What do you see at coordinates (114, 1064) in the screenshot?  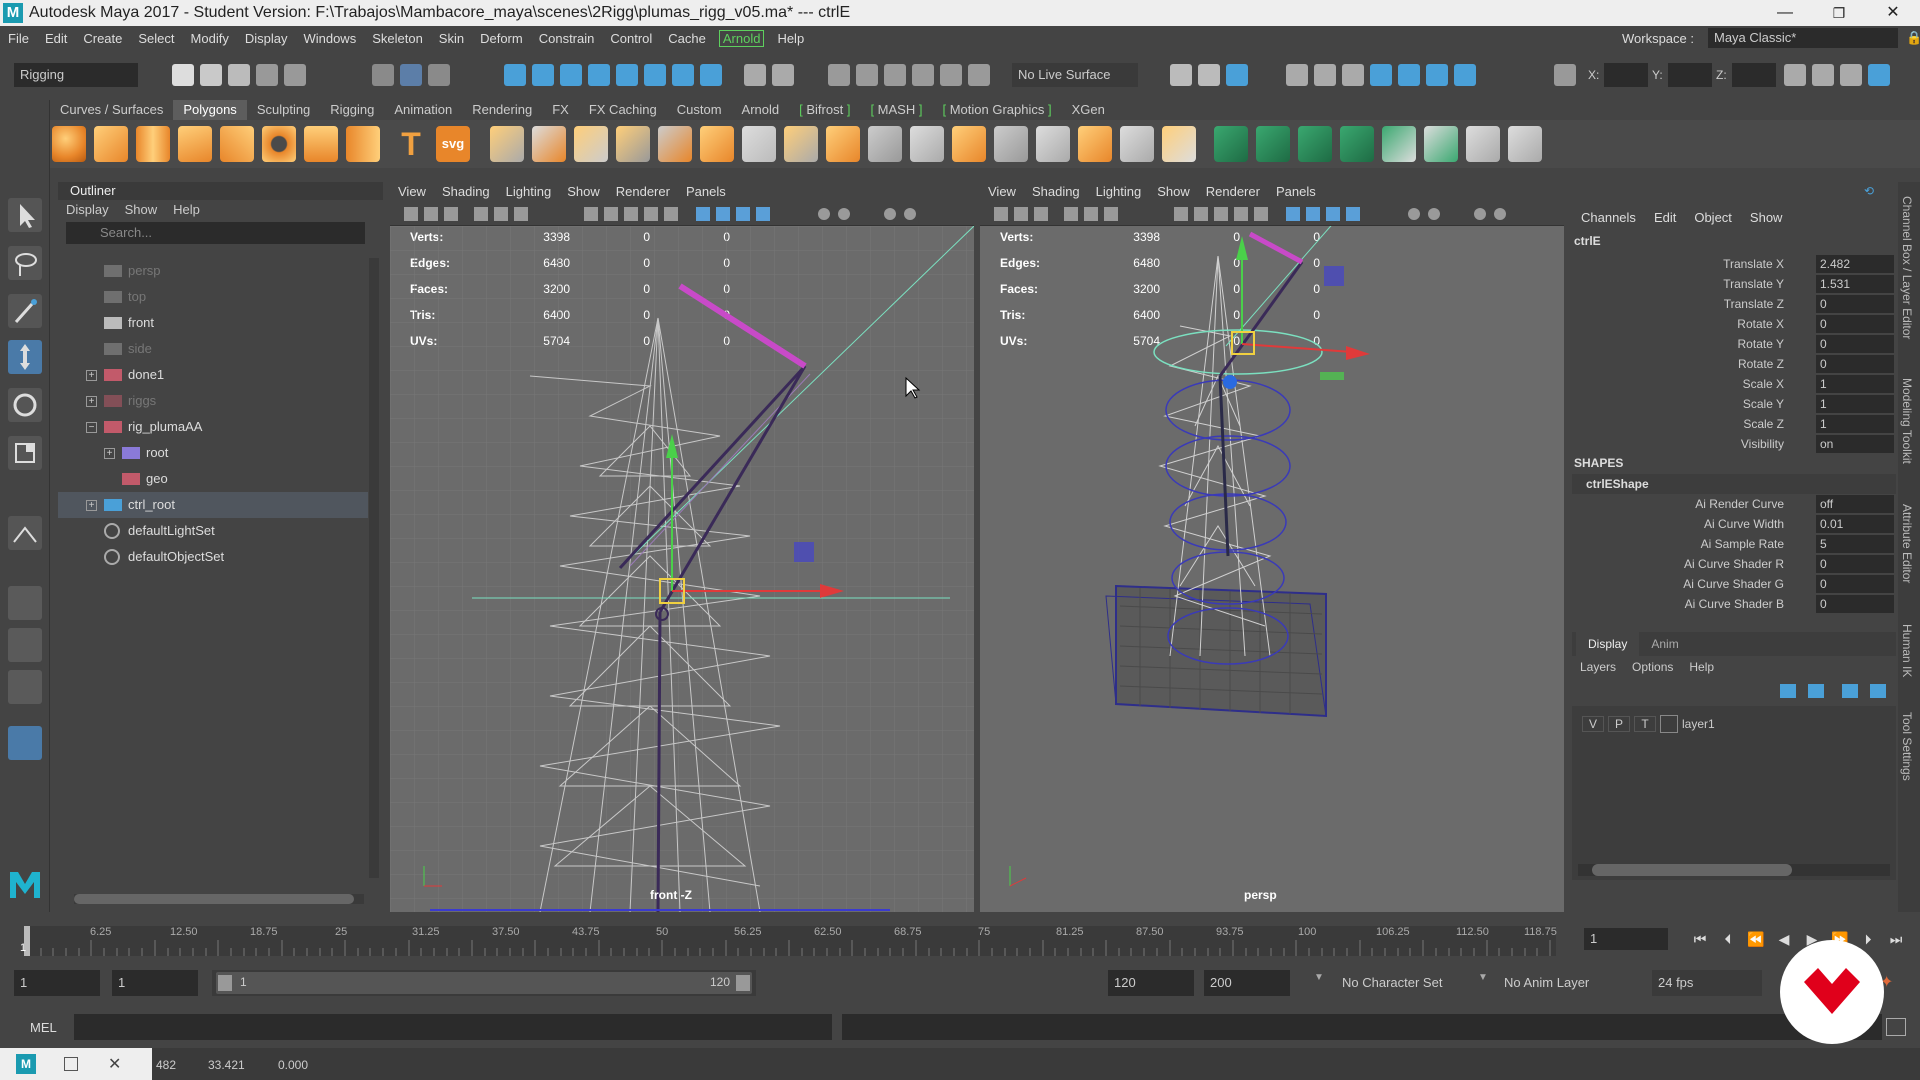 I see `close-icon: ✕` at bounding box center [114, 1064].